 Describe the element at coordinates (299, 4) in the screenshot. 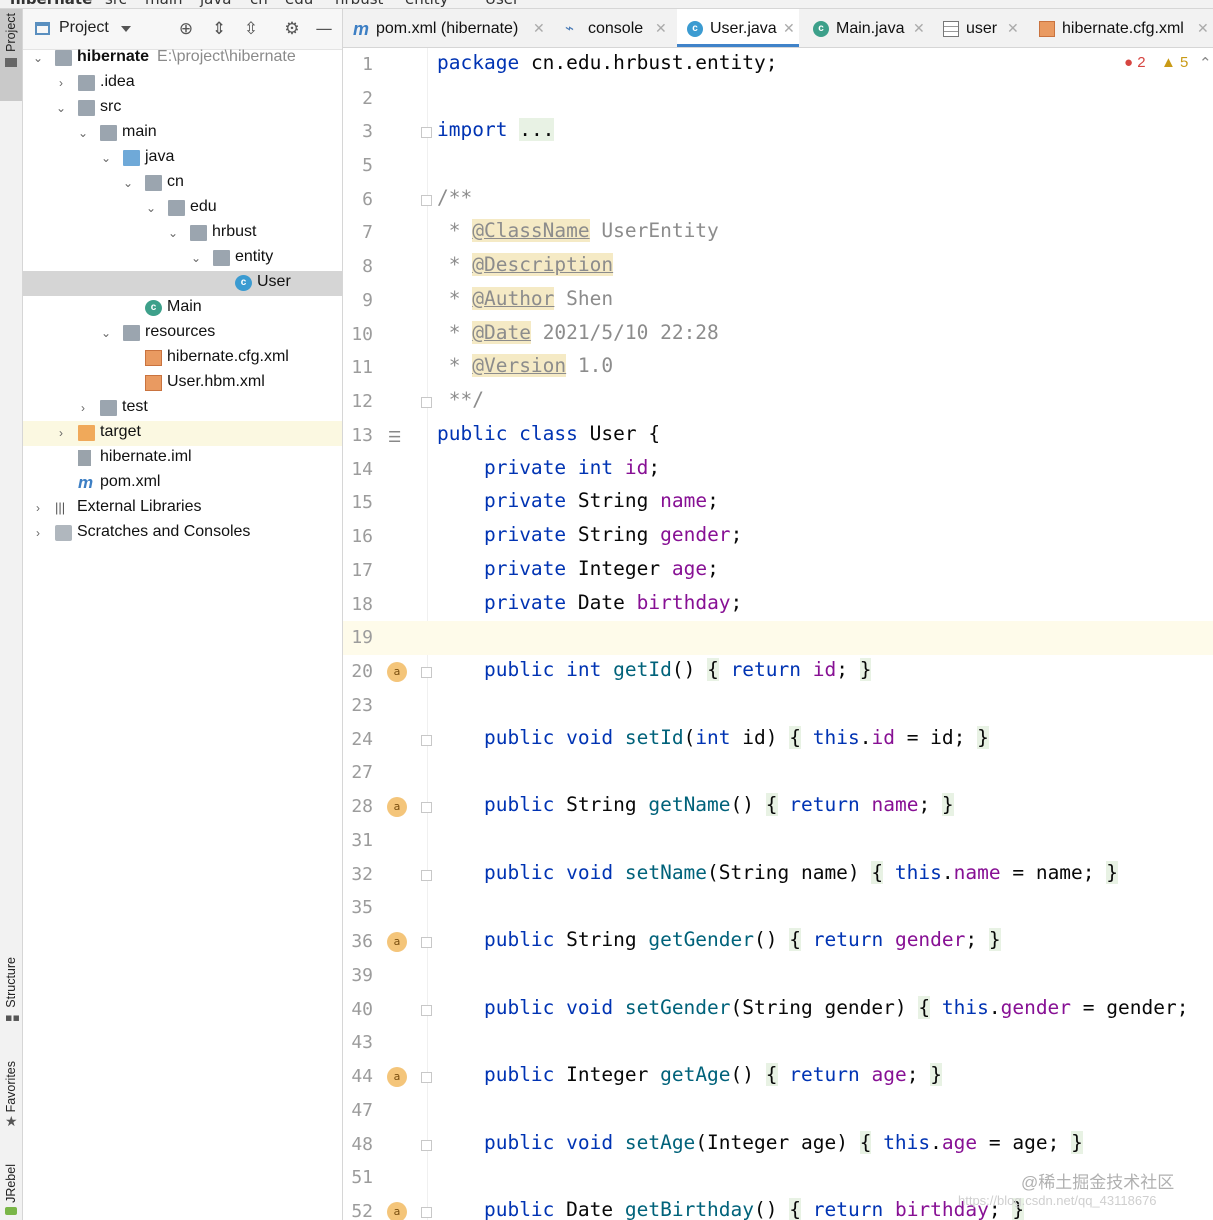

I see `breadcrumb-item: edu` at that location.